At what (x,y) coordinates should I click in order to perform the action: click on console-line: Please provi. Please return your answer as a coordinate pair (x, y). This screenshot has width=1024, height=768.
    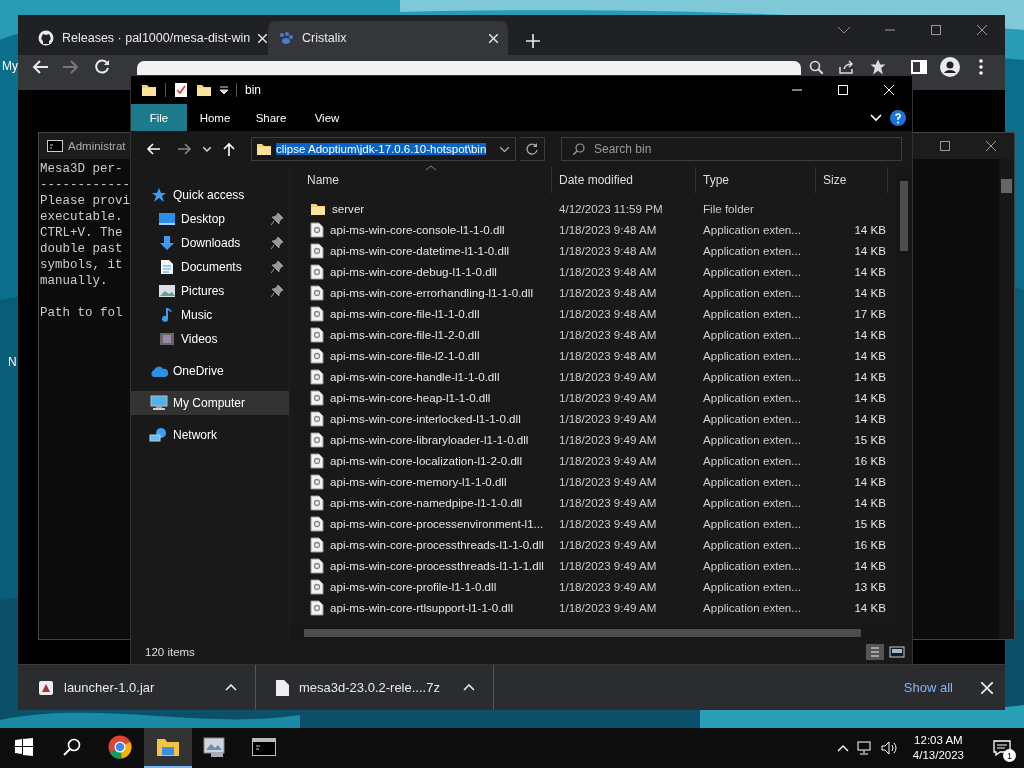
    Looking at the image, I should click on (85, 201).